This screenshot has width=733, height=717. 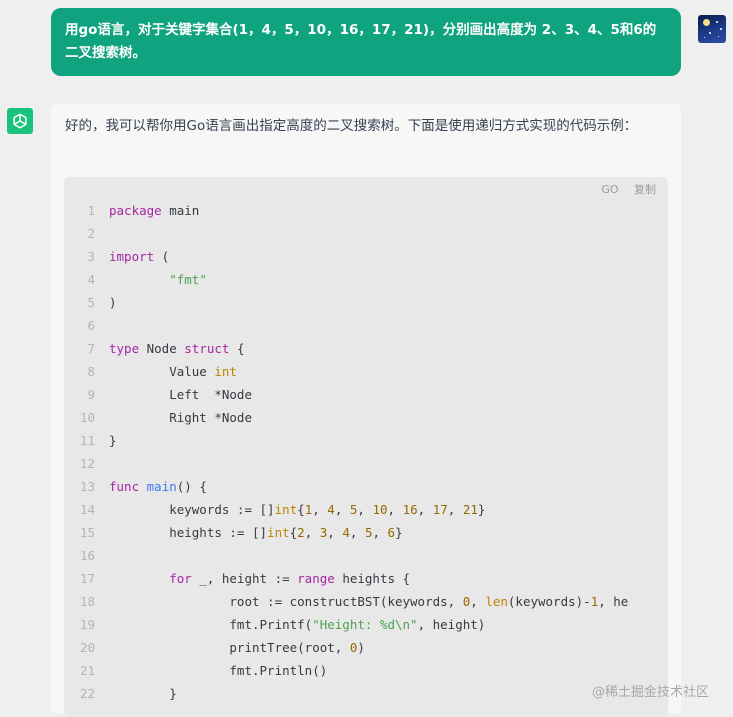 What do you see at coordinates (256, 532) in the screenshot?
I see `line-code: heights := []int{2, 3, 4, 5, 6}` at bounding box center [256, 532].